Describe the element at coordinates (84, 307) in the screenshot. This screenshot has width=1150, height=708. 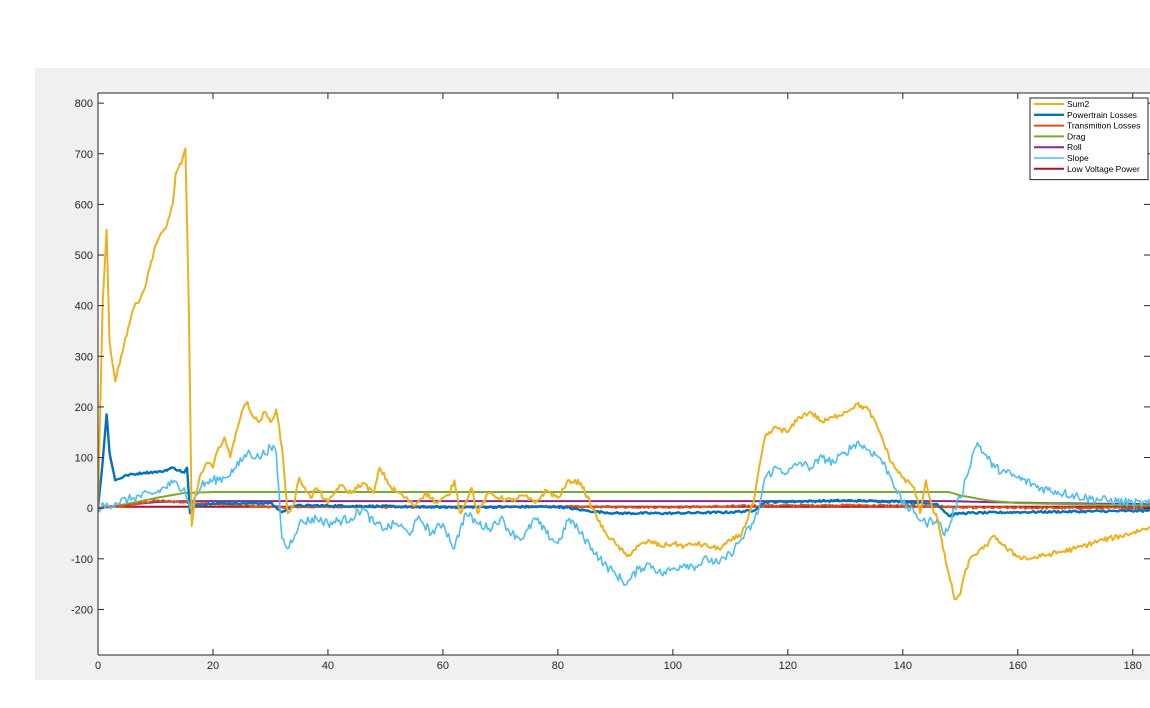
I see `y-tick-label: 400` at that location.